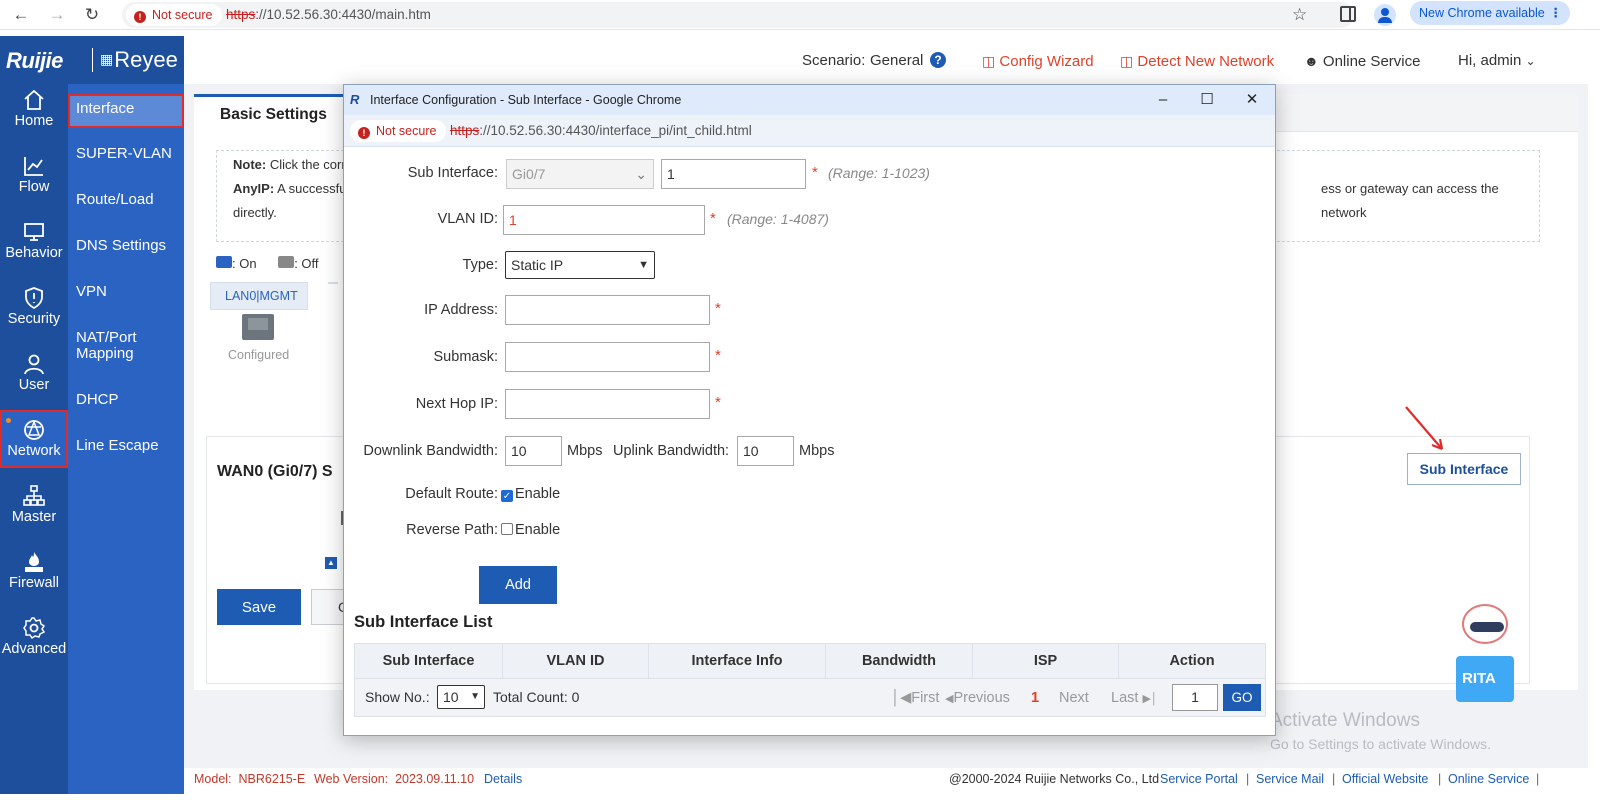 This screenshot has height=811, width=1600. What do you see at coordinates (57, 15) in the screenshot?
I see `forward-icon: →` at bounding box center [57, 15].